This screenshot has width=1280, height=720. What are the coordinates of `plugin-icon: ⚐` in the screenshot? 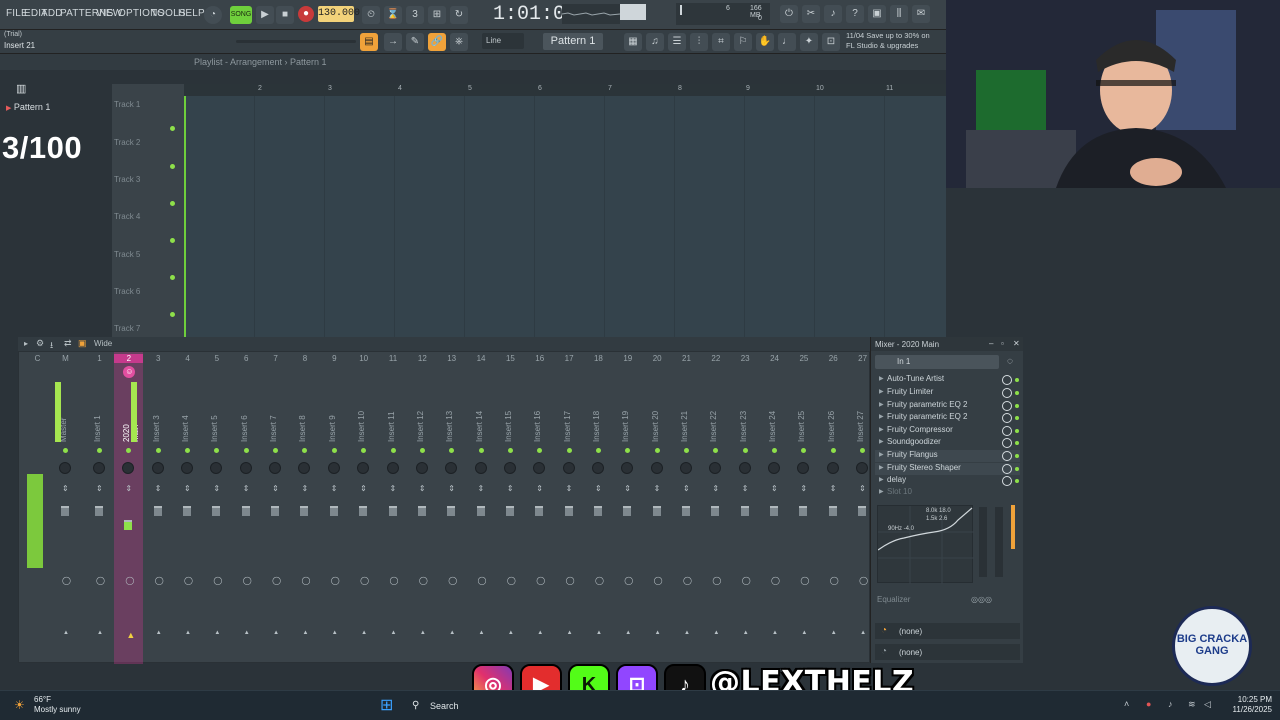 It's located at (743, 42).